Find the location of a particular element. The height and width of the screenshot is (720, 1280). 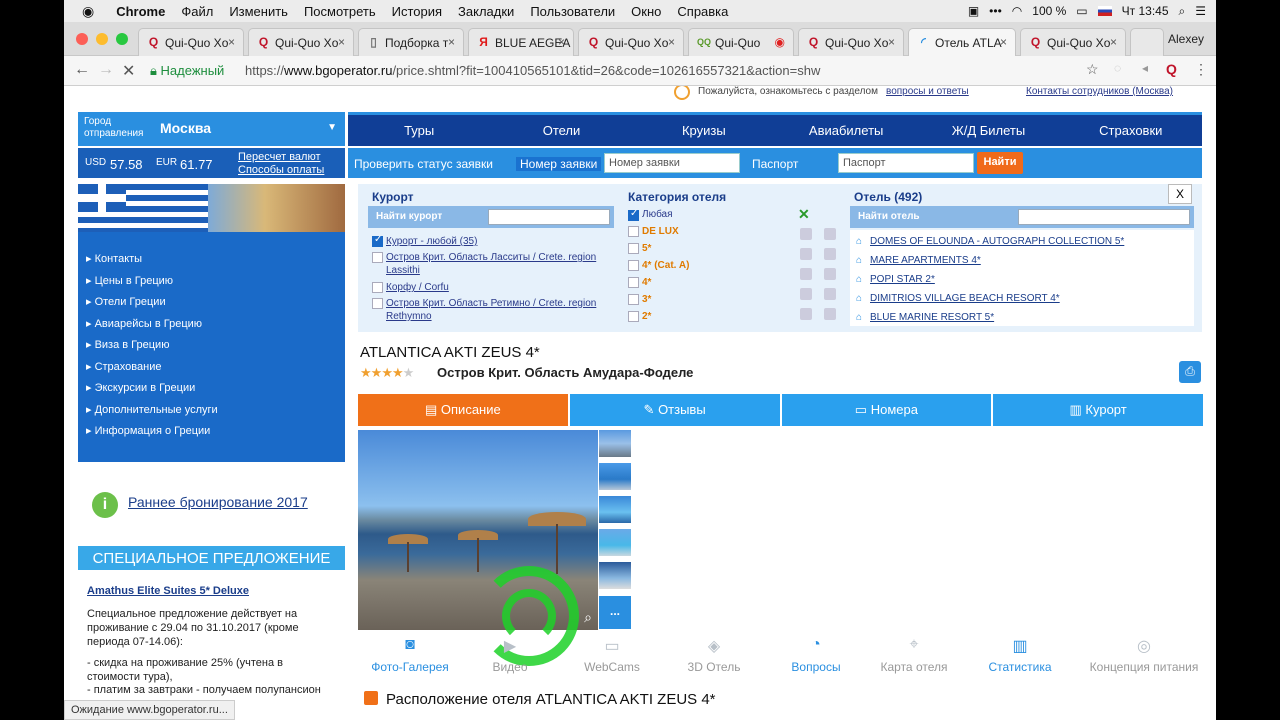

resort-any-checkbox is located at coordinates (377, 240).